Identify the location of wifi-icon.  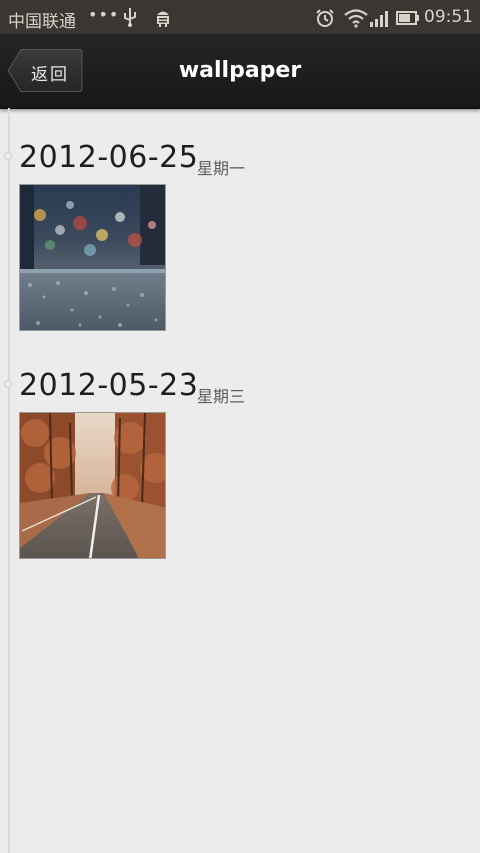
(356, 18).